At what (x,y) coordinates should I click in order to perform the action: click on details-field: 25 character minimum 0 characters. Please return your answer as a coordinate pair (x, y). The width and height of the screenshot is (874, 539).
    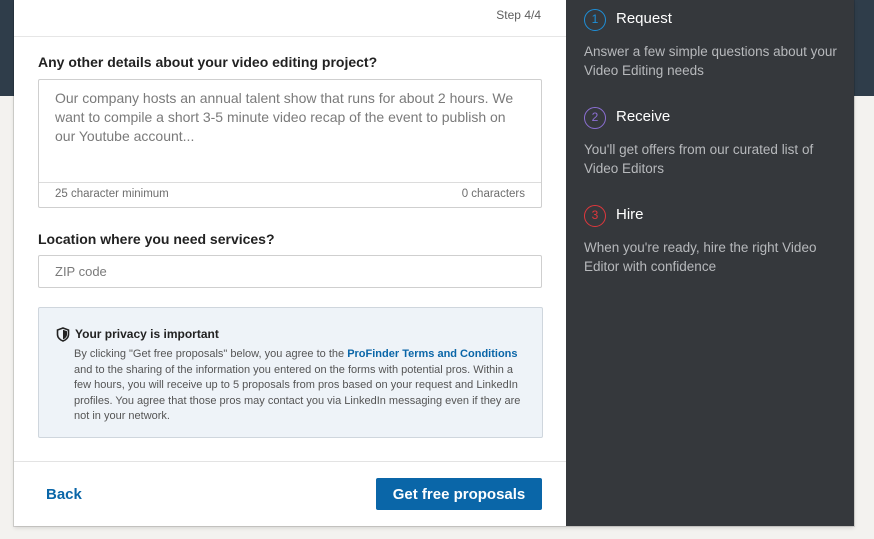
    Looking at the image, I should click on (290, 143).